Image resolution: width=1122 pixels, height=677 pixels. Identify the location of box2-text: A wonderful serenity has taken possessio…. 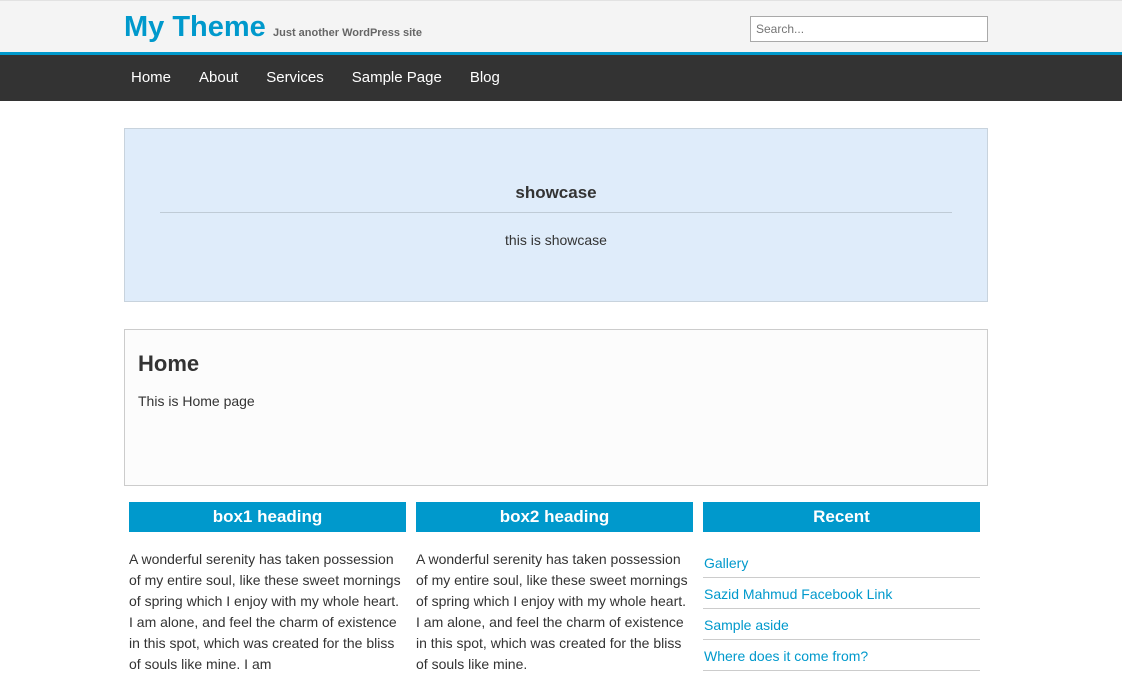
(552, 611).